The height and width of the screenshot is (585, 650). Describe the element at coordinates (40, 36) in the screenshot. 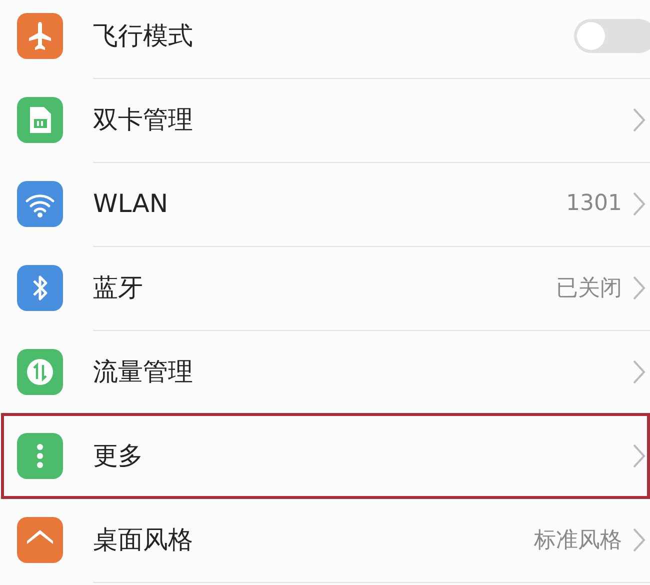

I see `airplane-icon` at that location.